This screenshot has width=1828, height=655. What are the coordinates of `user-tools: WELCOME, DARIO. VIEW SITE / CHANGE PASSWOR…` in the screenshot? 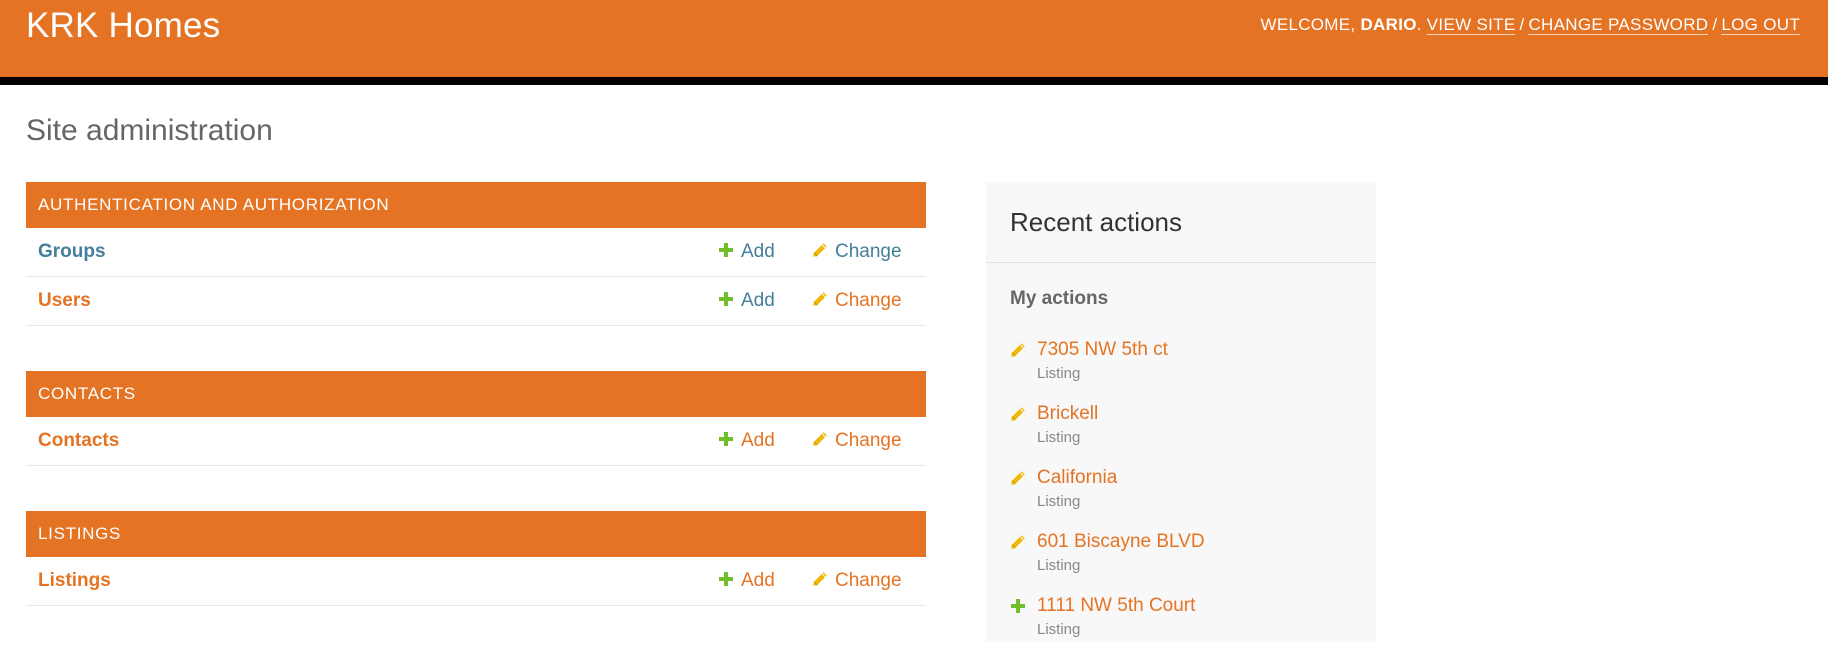 It's located at (1530, 25).